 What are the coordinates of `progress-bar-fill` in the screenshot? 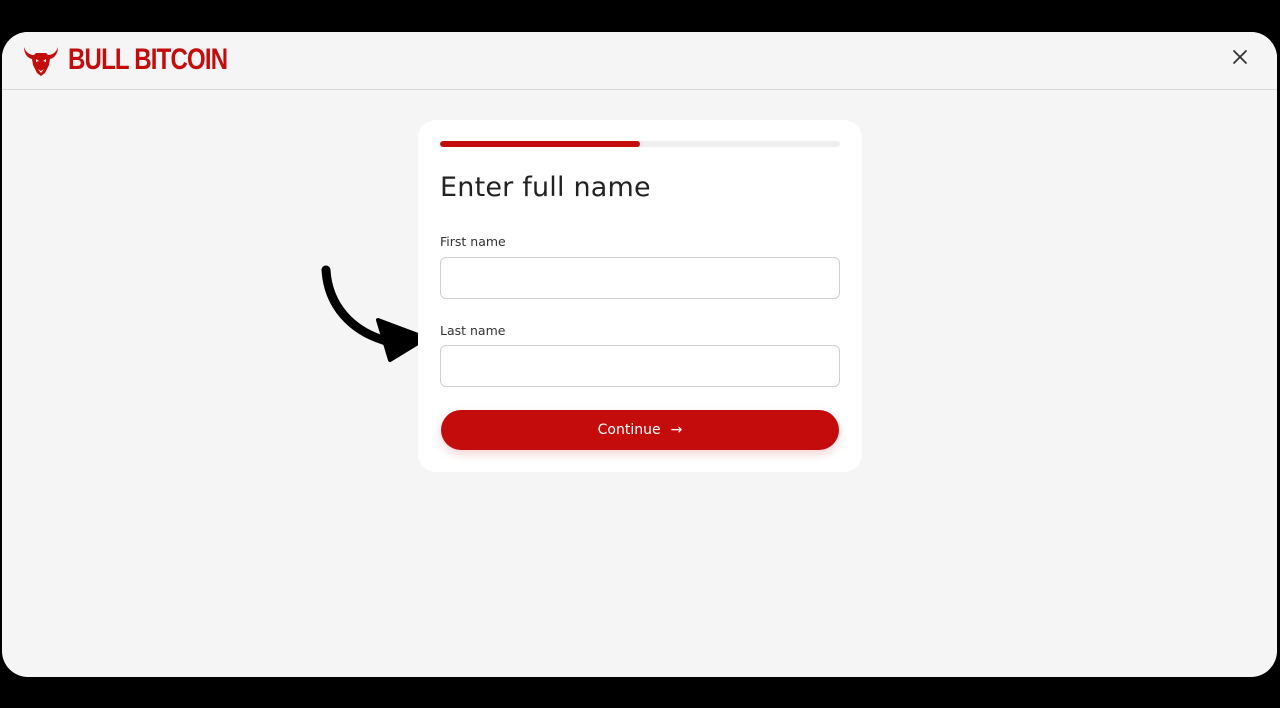 It's located at (540, 144).